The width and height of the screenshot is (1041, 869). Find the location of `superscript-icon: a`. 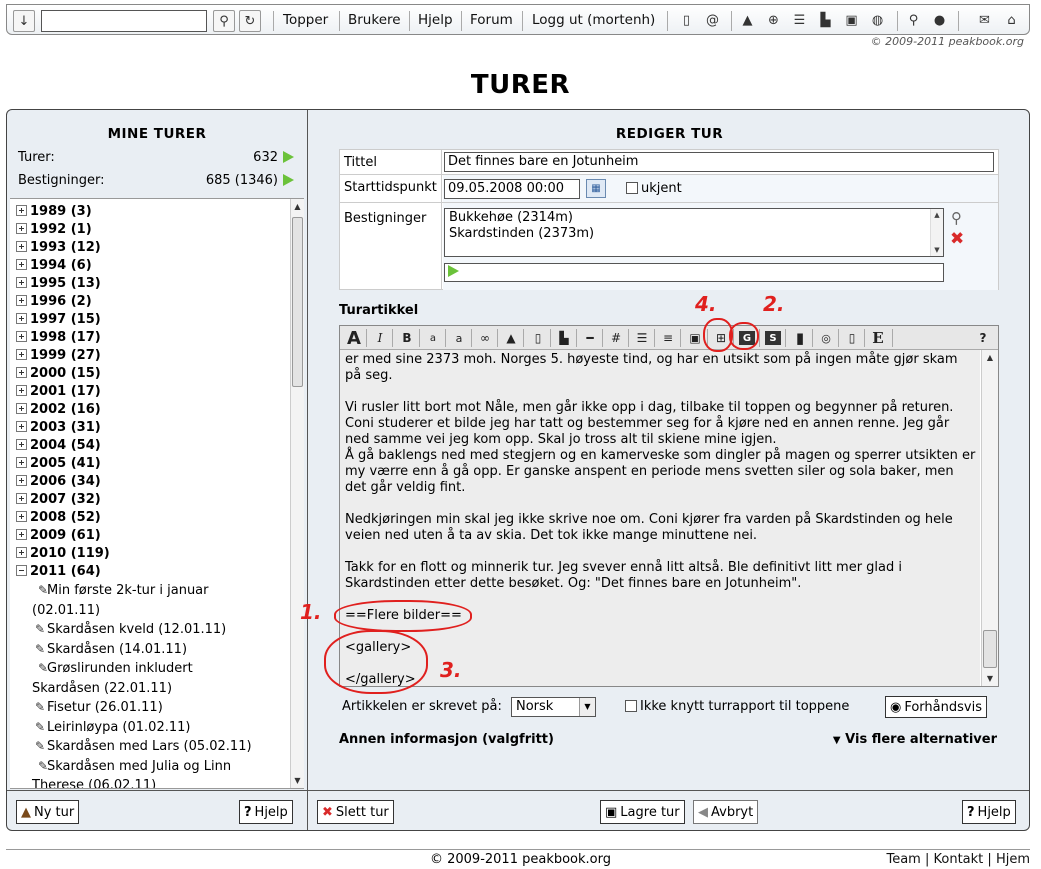

superscript-icon: a is located at coordinates (433, 338).